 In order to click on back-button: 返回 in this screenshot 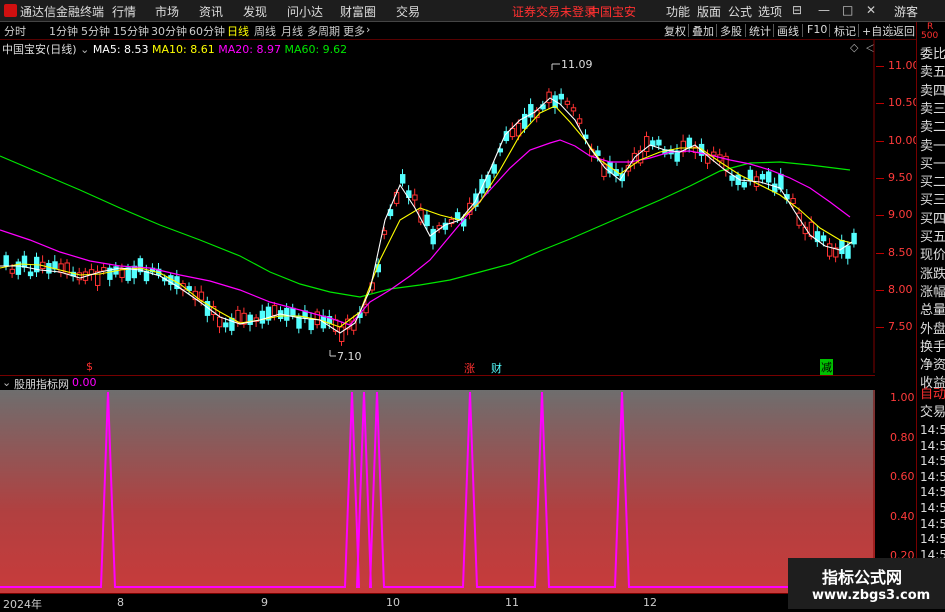, I will do `click(904, 31)`.